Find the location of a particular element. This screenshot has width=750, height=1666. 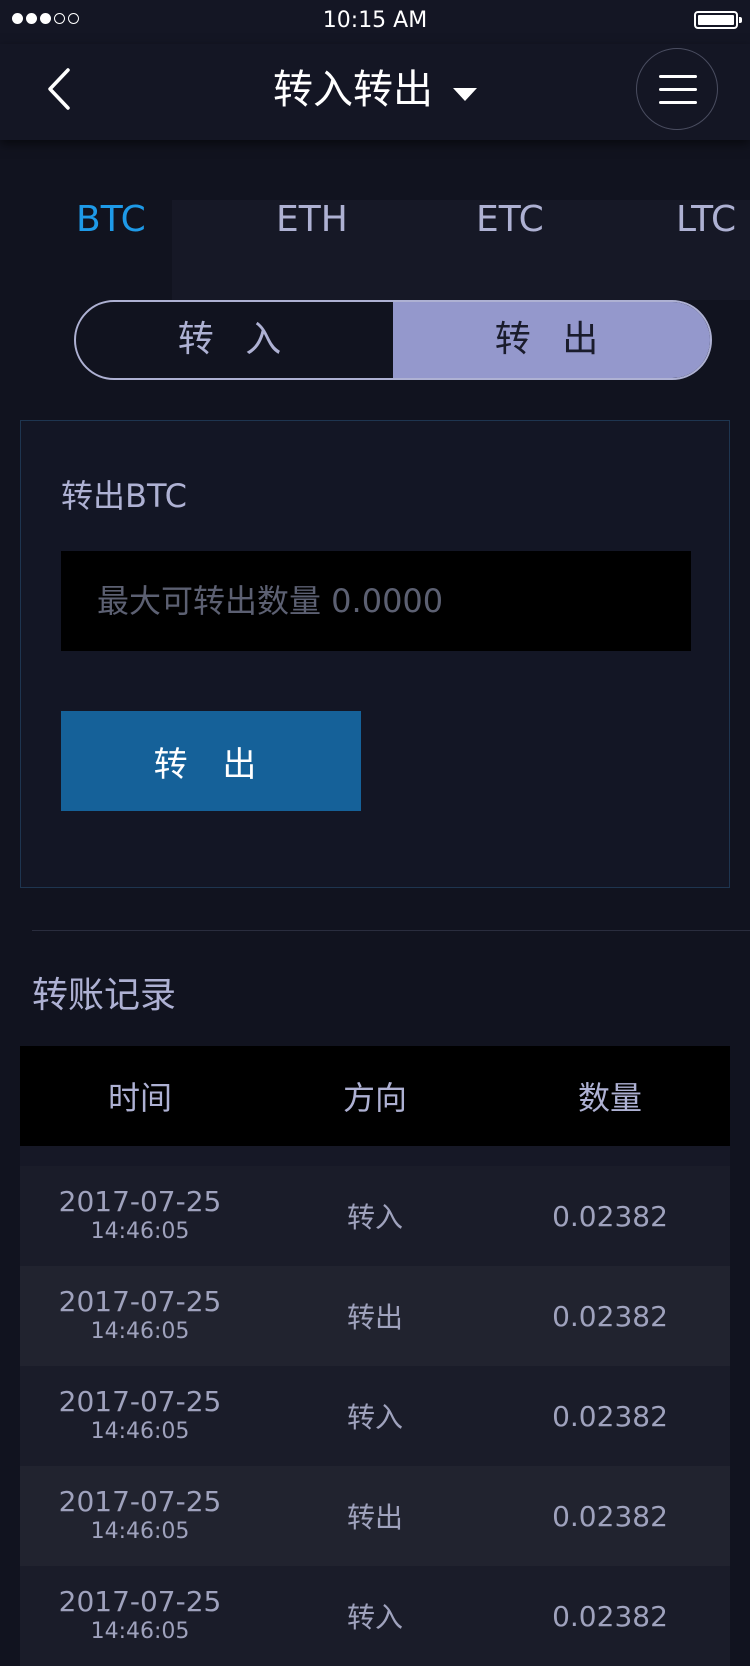

tab-btc: BTC is located at coordinates (111, 220).